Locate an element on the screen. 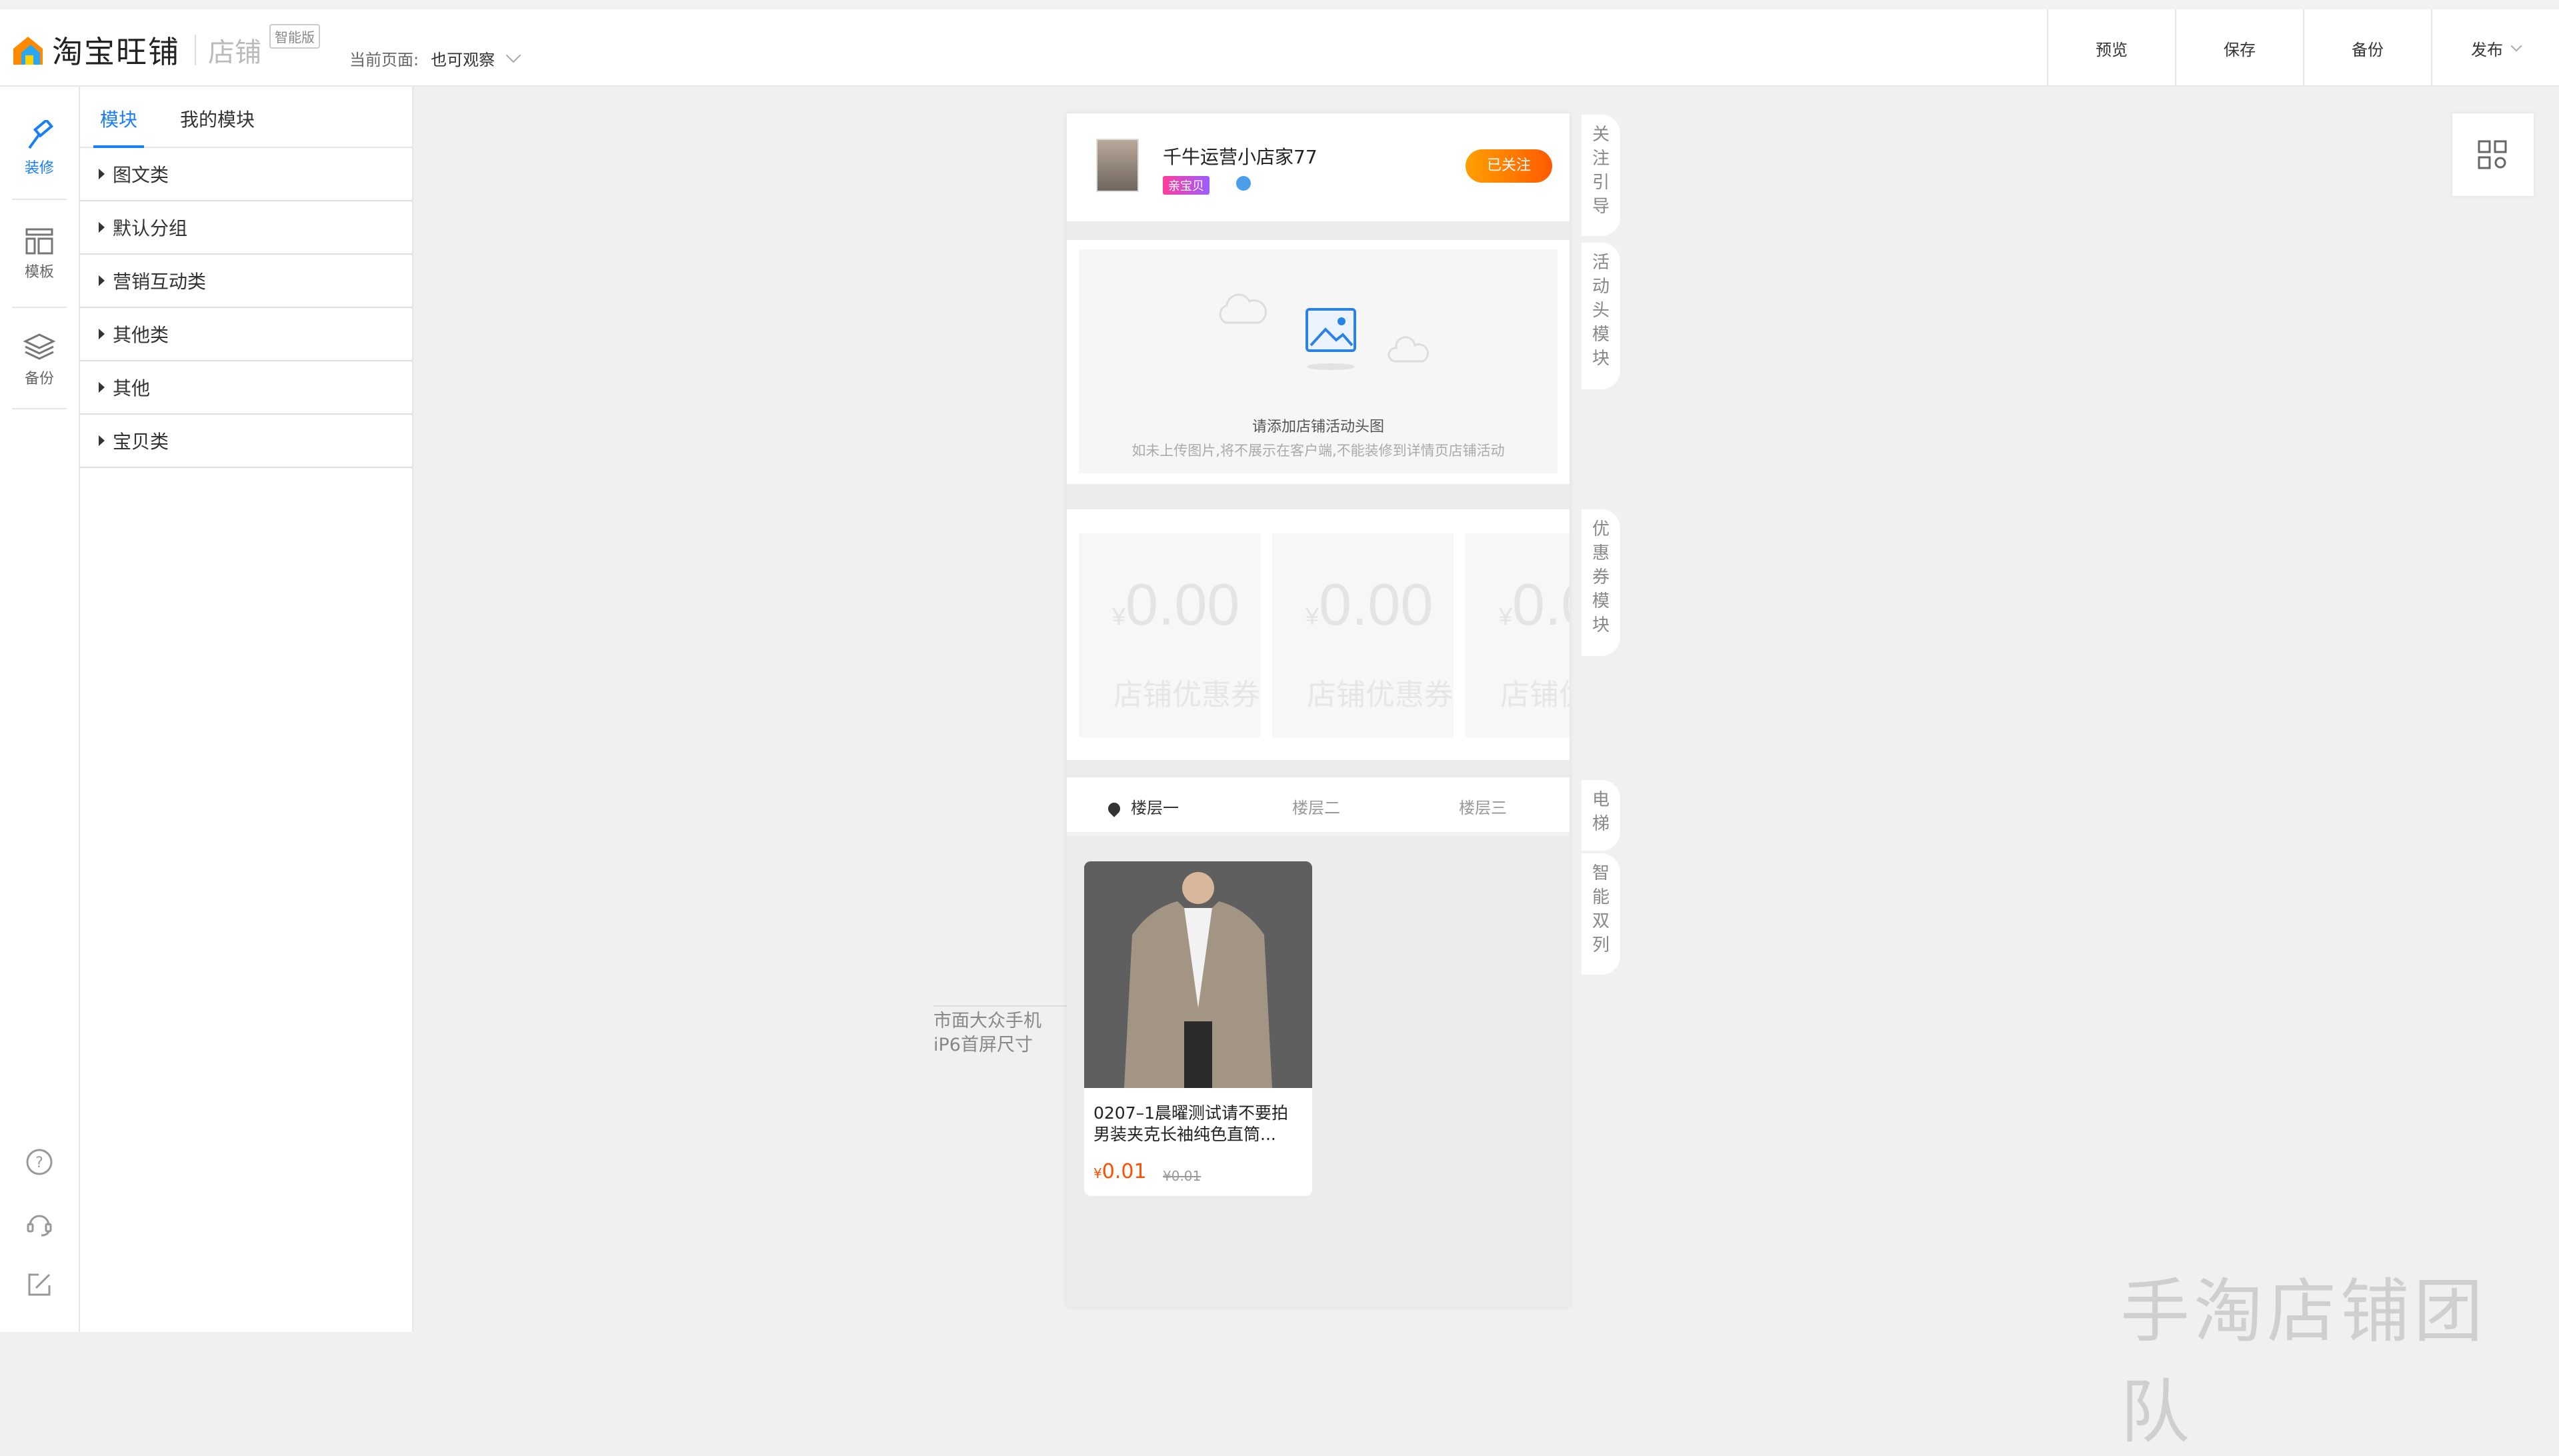  product-original-price: ¥0.01 is located at coordinates (1182, 1176).